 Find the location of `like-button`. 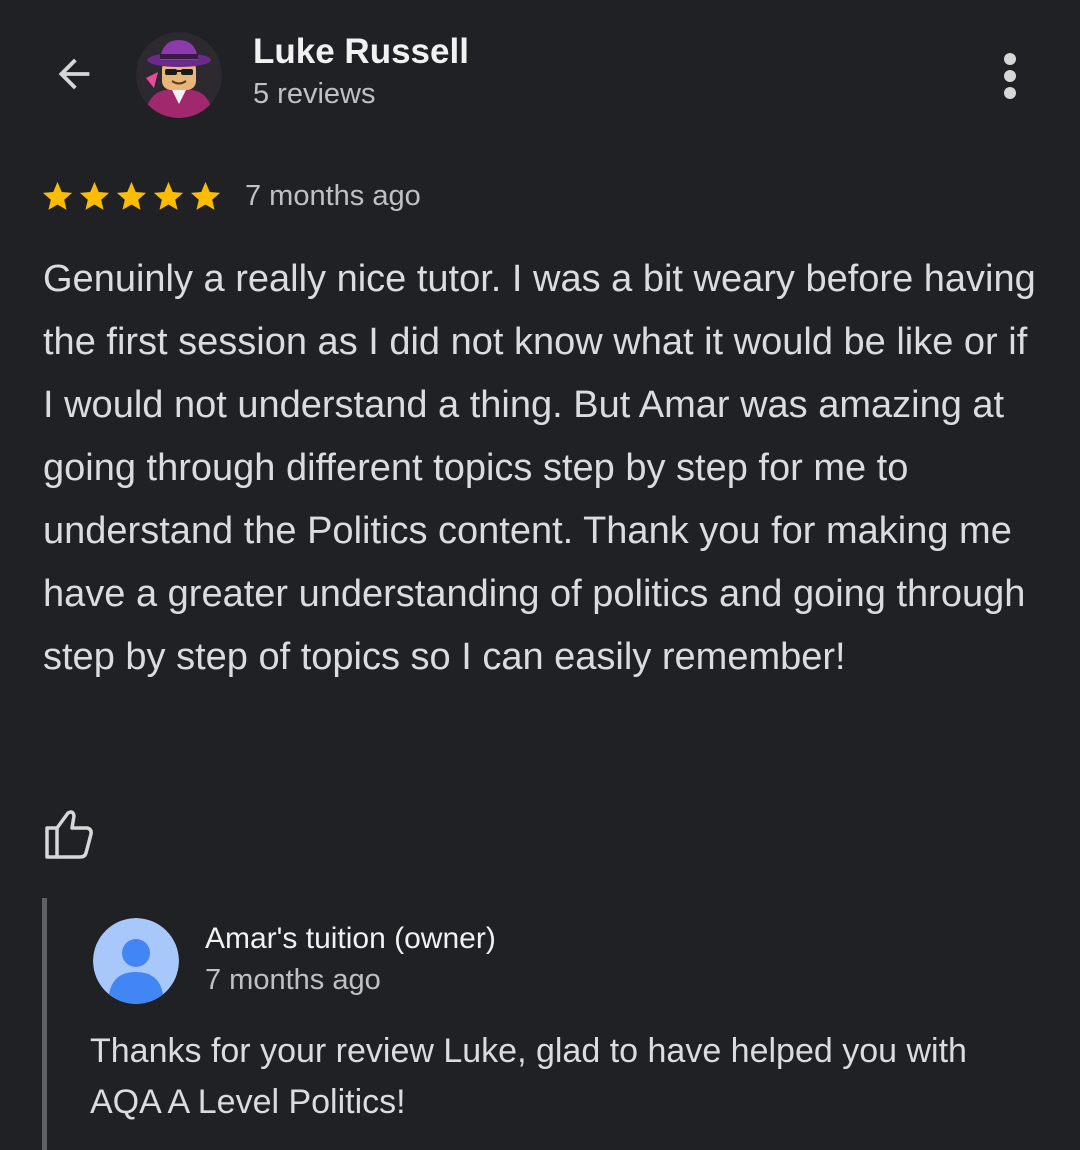

like-button is located at coordinates (70, 836).